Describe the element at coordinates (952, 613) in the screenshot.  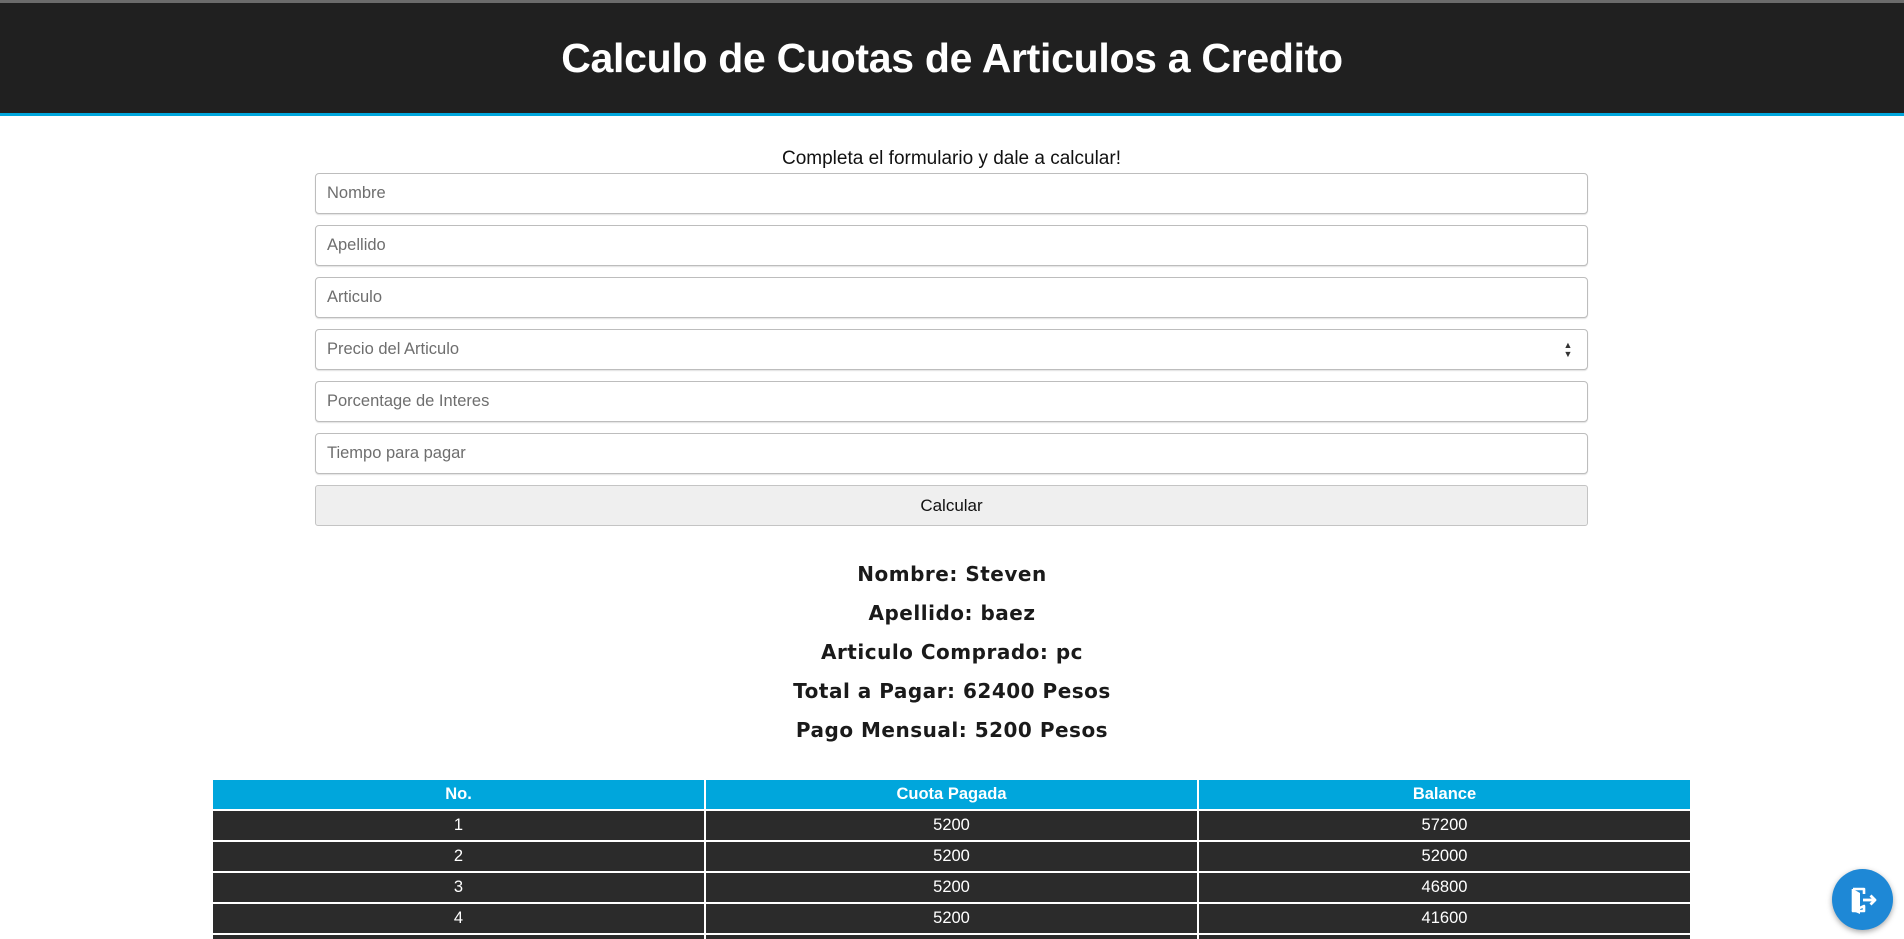
I see `result-apellido: Apellido: baez` at that location.